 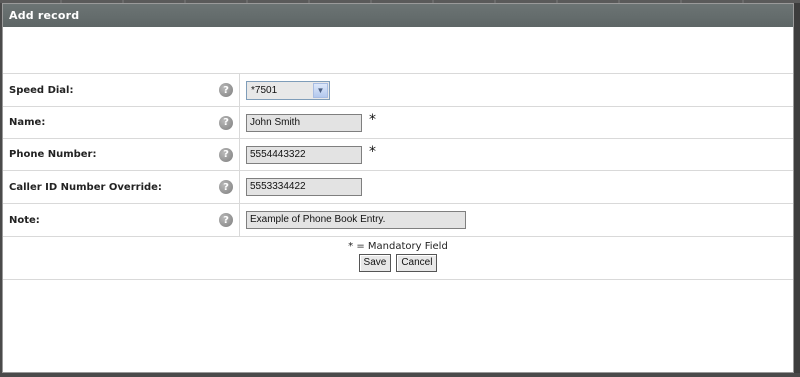 What do you see at coordinates (356, 220) in the screenshot?
I see `note-input: Example of Phone Book Entry.` at bounding box center [356, 220].